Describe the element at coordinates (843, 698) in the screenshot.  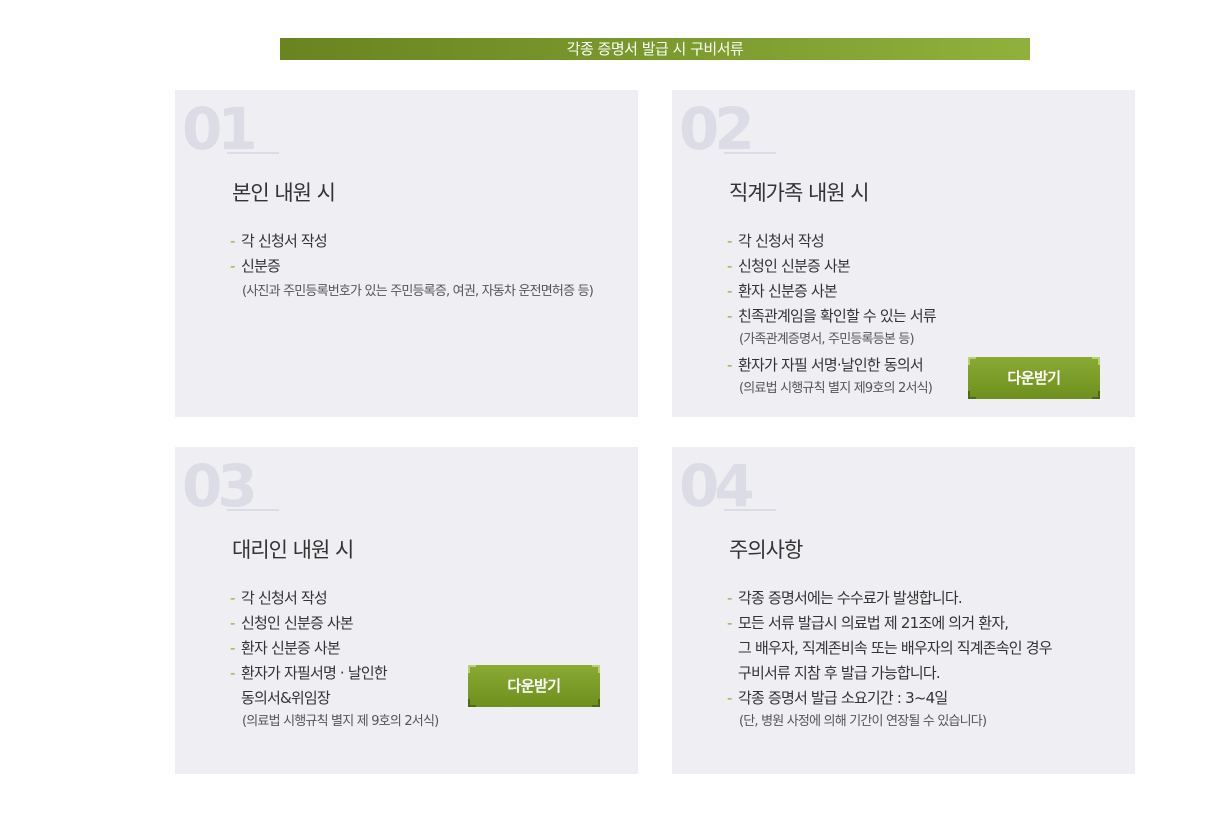
I see `item-text: 각종 증명서 발급 소요기간 : 3~4일` at that location.